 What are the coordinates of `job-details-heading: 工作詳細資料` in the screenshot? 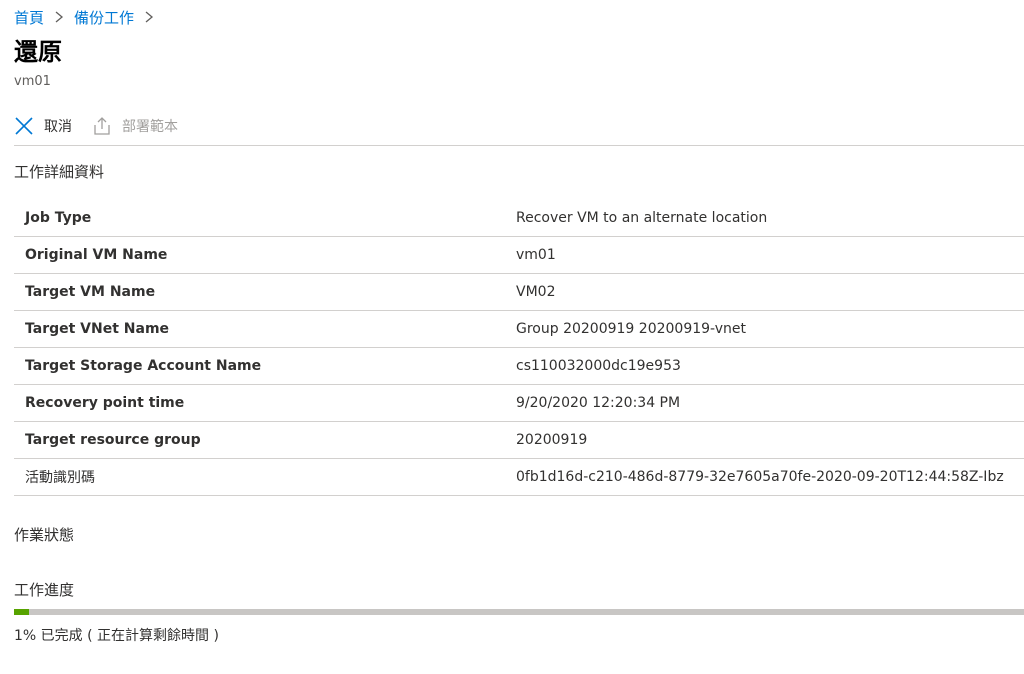 It's located at (59, 172).